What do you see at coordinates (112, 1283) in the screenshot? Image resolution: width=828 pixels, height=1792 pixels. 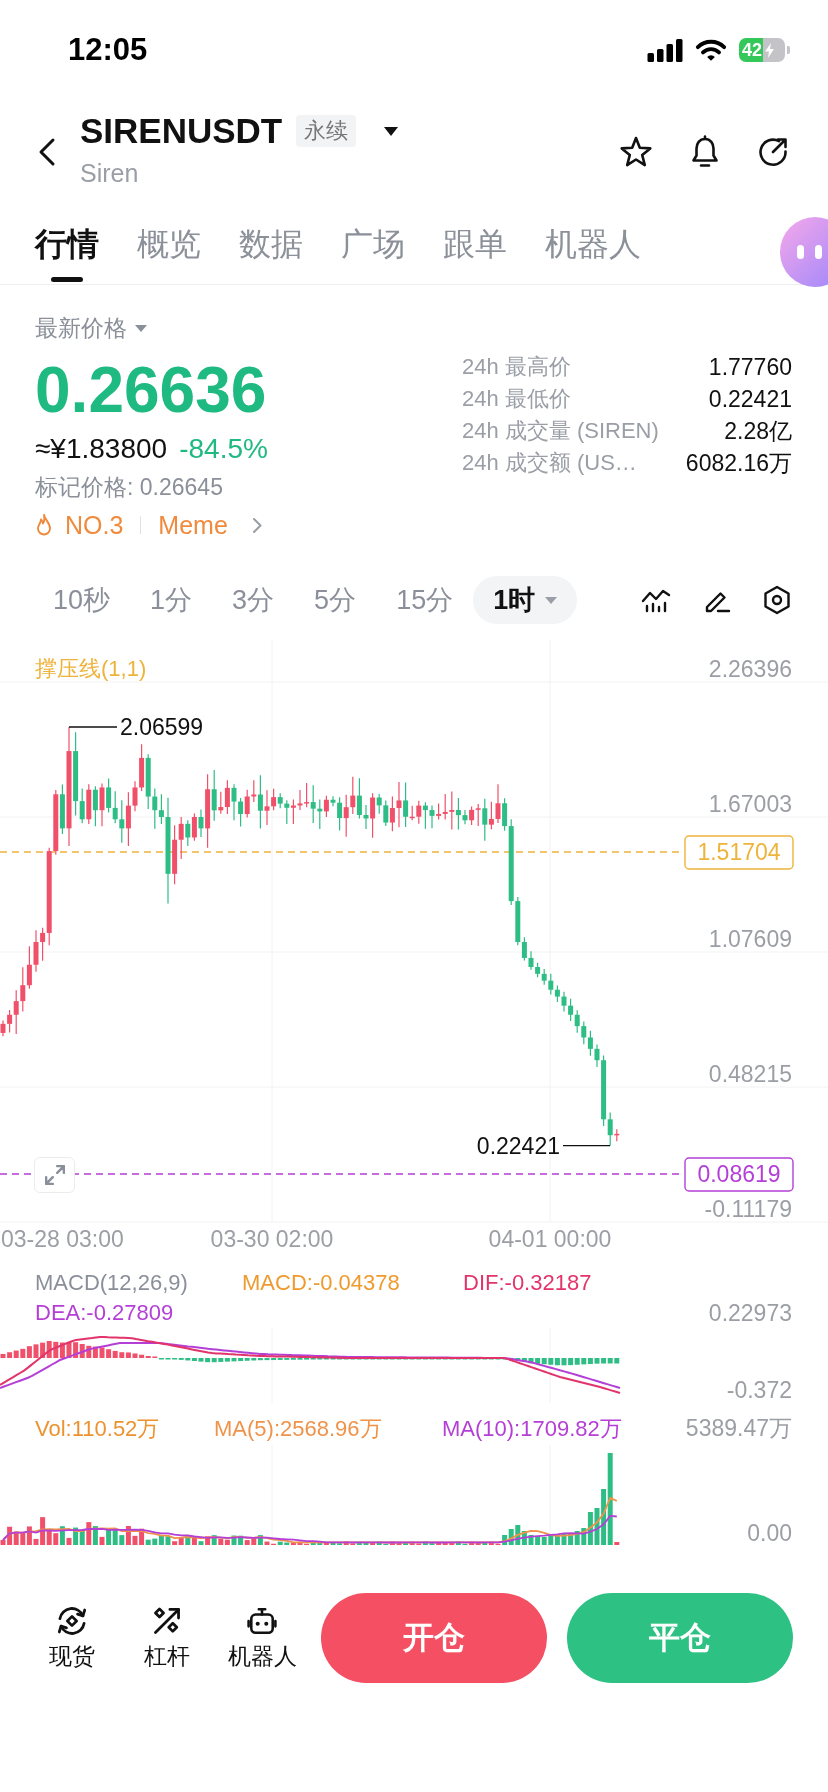 I see `macd-title: MACD(12,26,9)` at bounding box center [112, 1283].